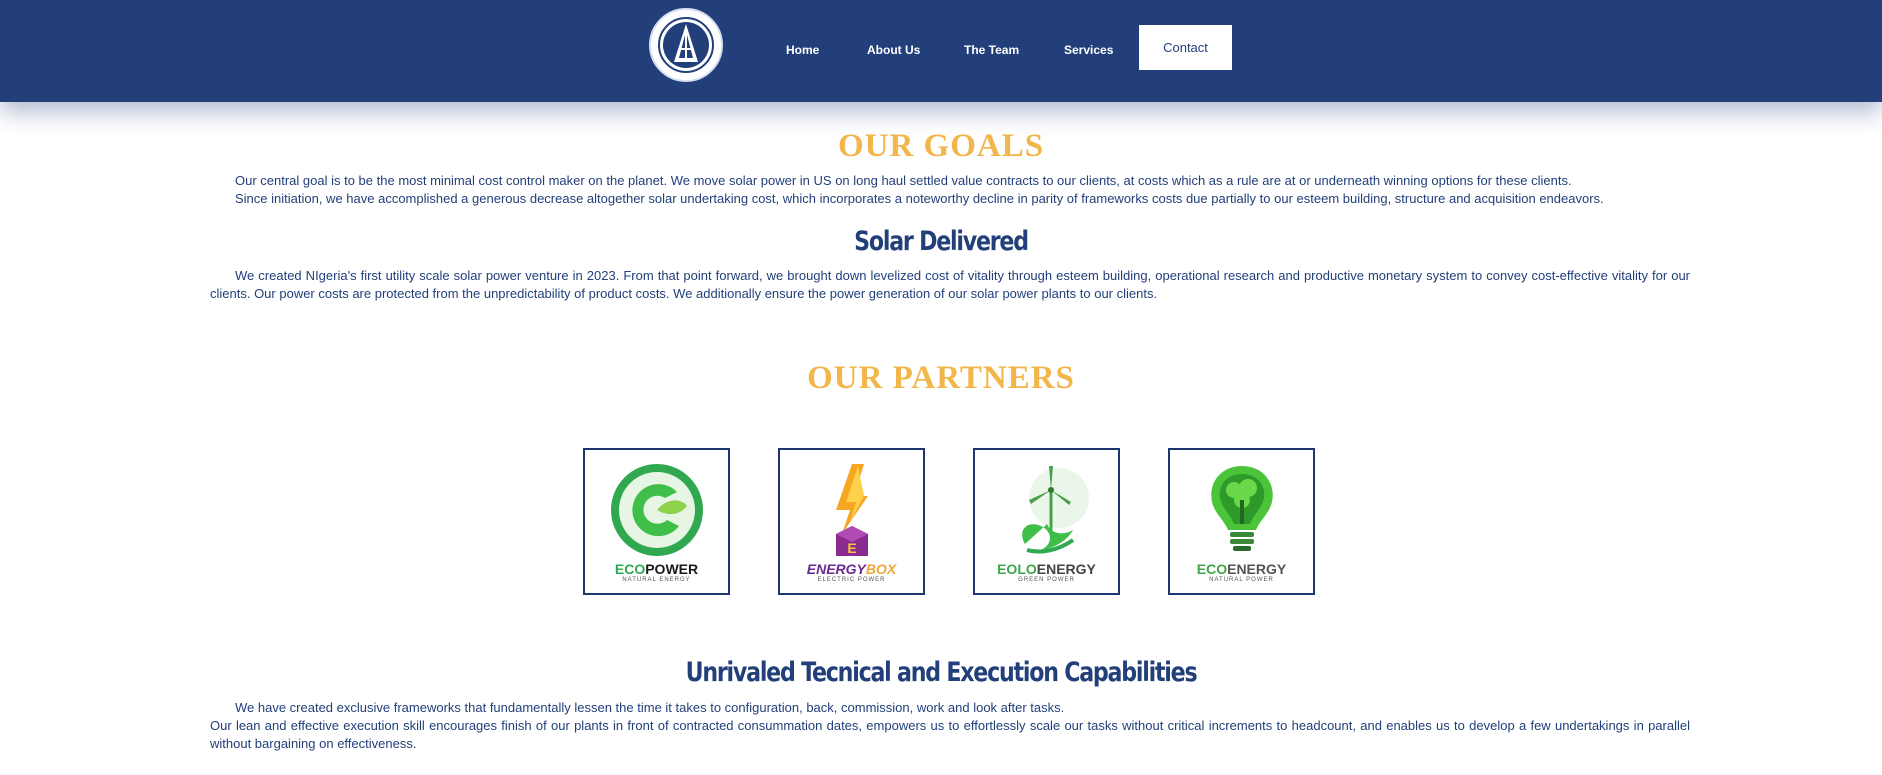 This screenshot has width=1882, height=775. I want to click on goals-heading: OUR GOALS, so click(941, 146).